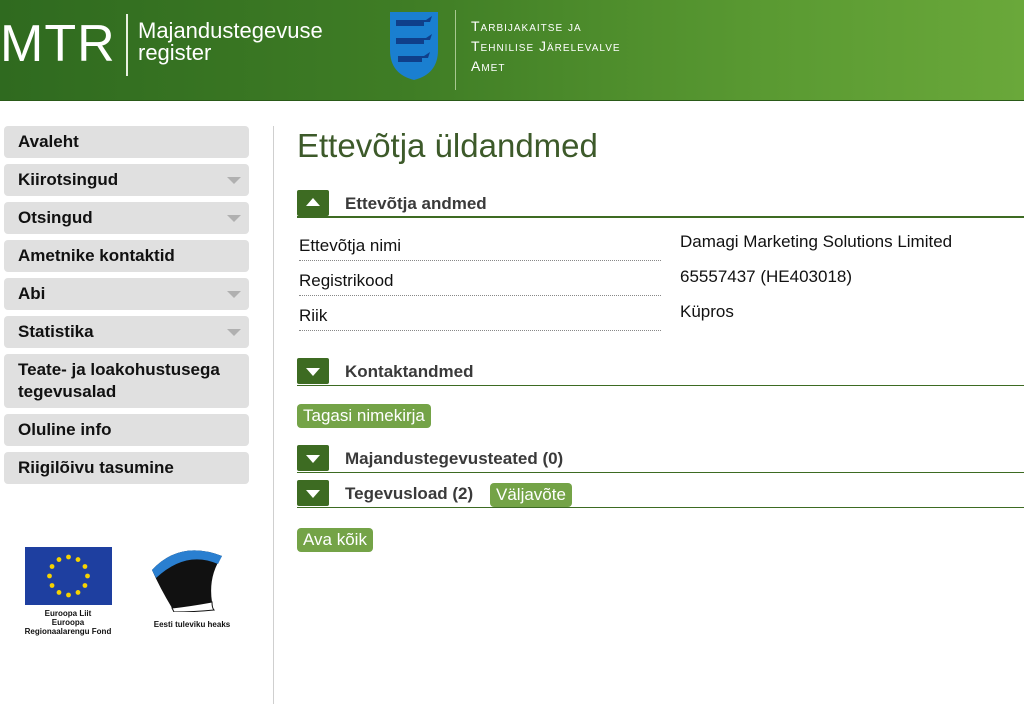 The height and width of the screenshot is (704, 1024). I want to click on field-label: Registrikood, so click(480, 283).